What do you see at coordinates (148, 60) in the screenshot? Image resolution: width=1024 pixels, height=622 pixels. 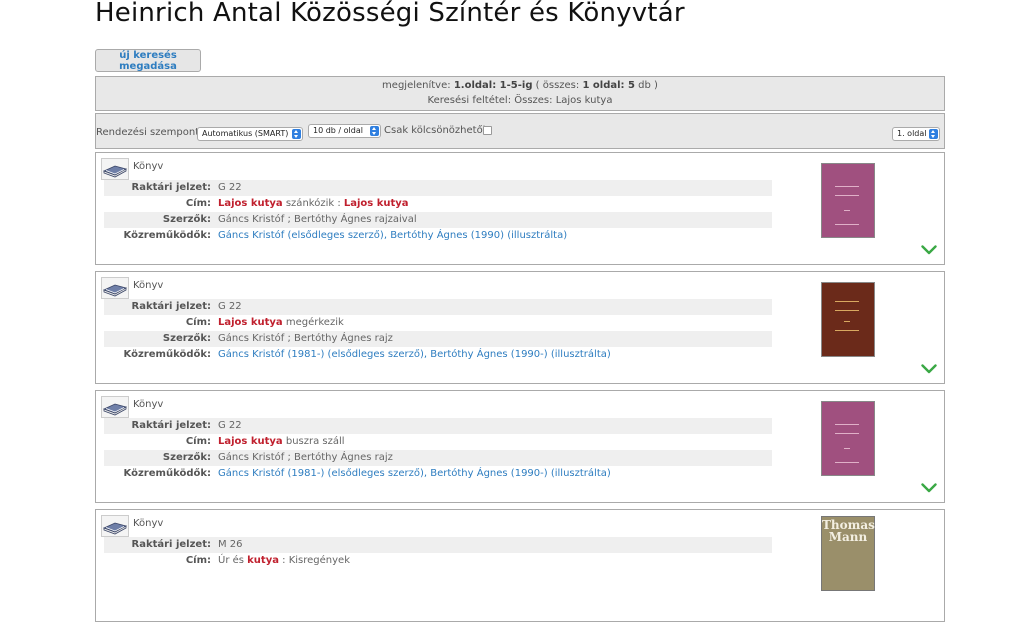 I see `new-search-button: új keresés megadása` at bounding box center [148, 60].